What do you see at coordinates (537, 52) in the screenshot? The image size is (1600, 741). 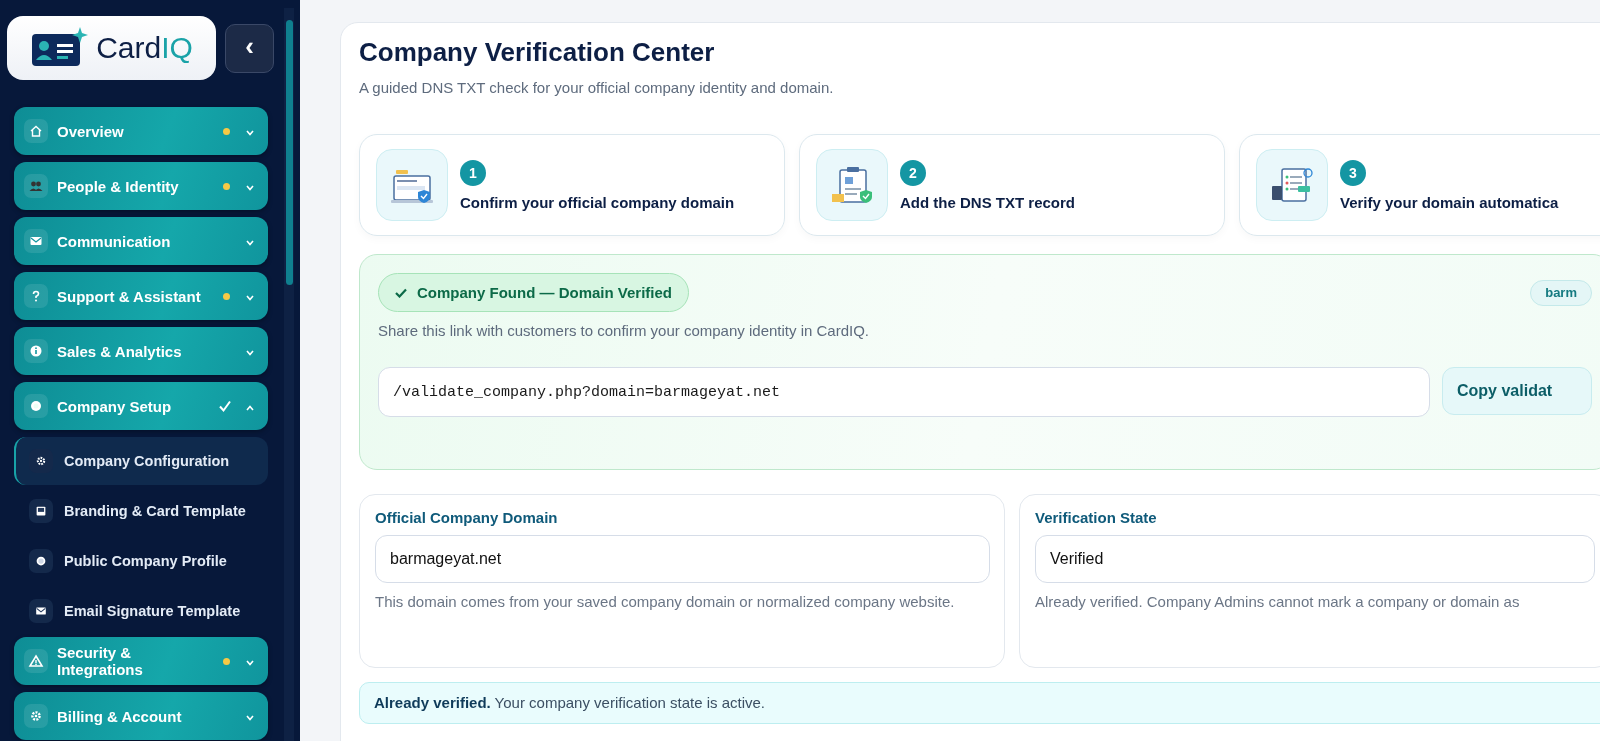 I see `page-title: Company Verification Center` at bounding box center [537, 52].